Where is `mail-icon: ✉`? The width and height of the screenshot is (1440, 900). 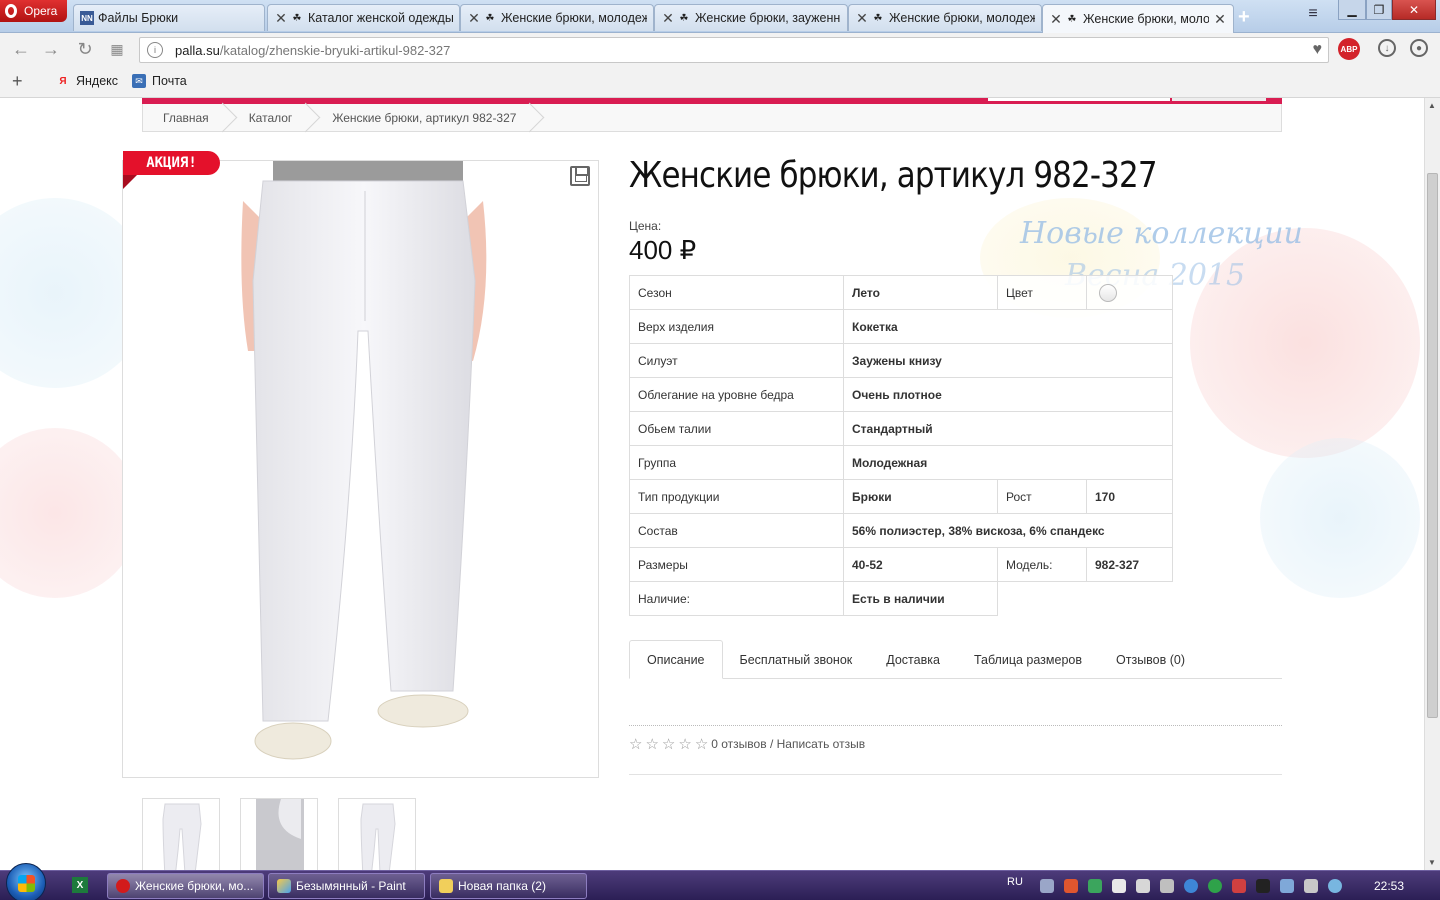
mail-icon: ✉ is located at coordinates (139, 81).